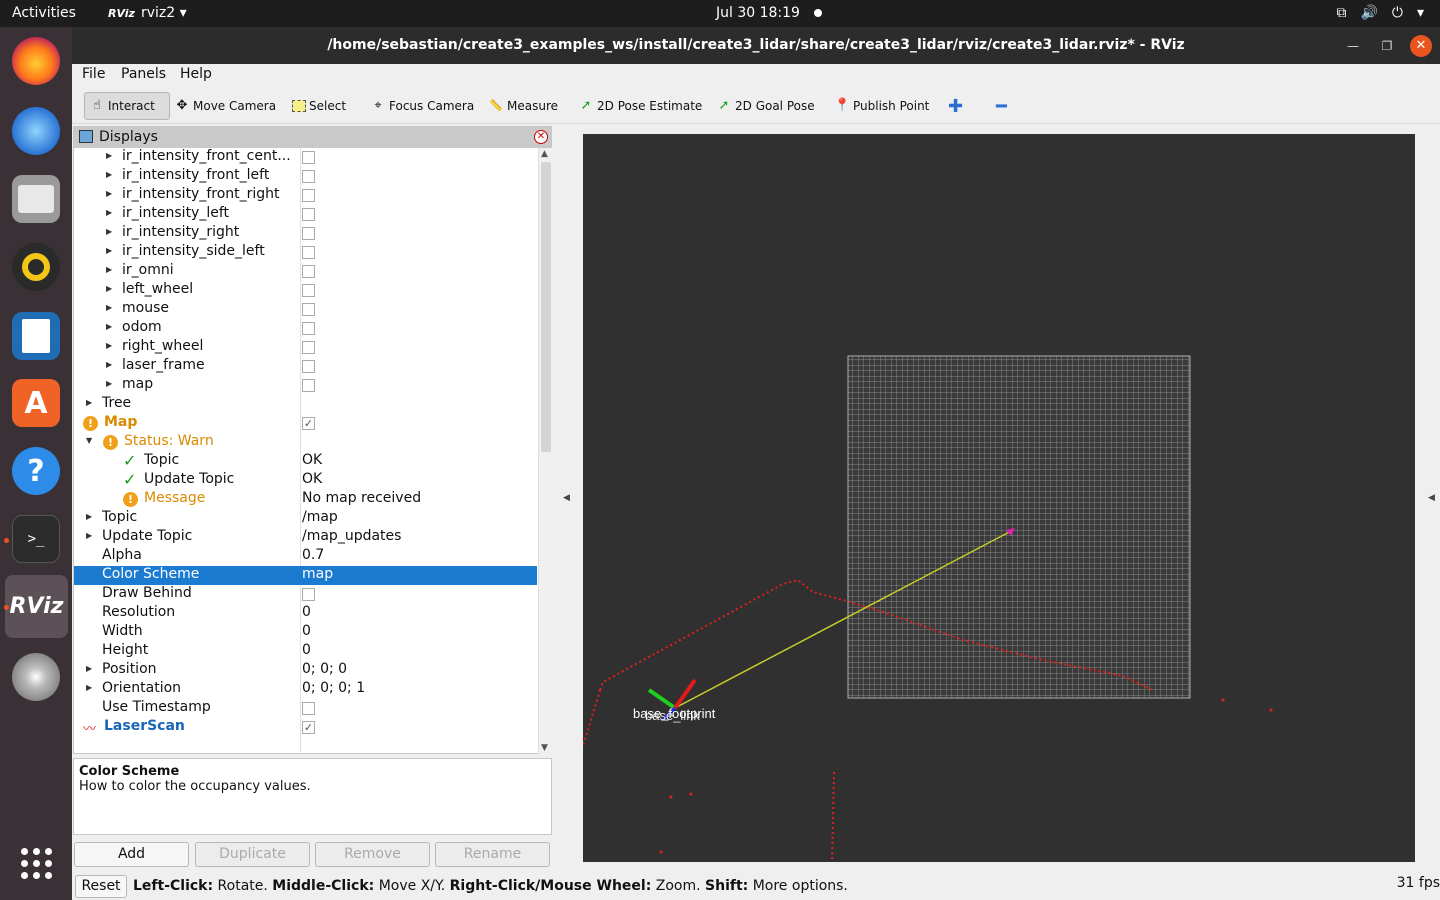 The height and width of the screenshot is (900, 1440). What do you see at coordinates (320, 517) in the screenshot?
I see `row-value: /map` at bounding box center [320, 517].